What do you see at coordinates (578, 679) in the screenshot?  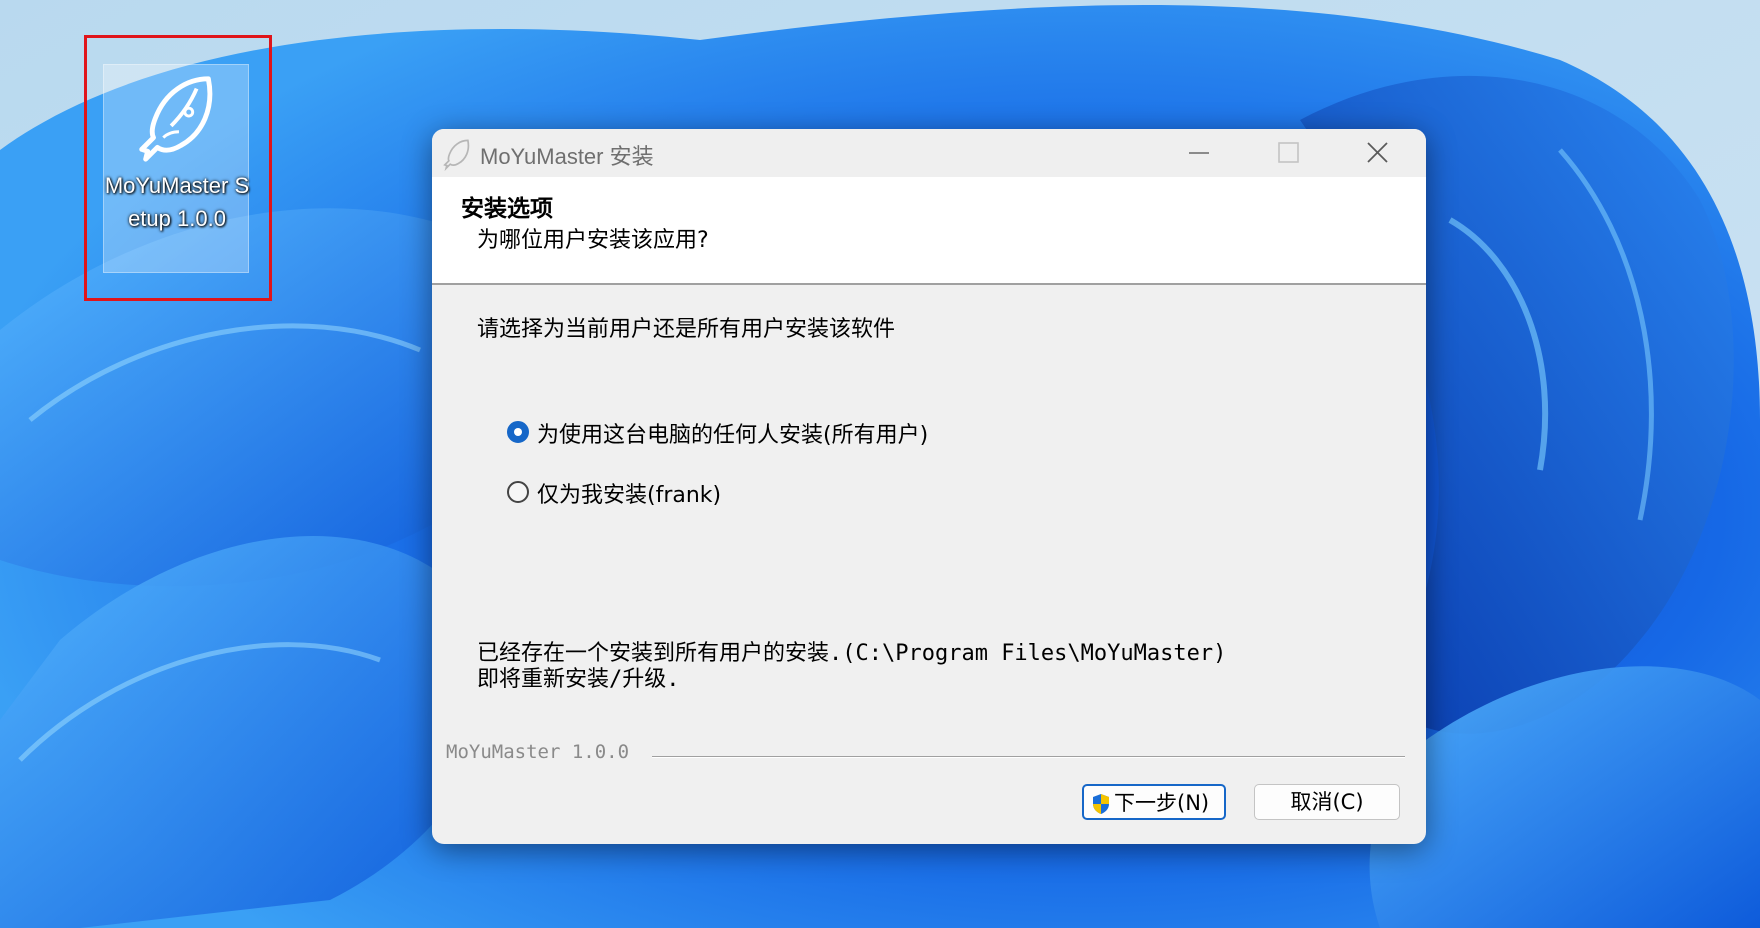 I see `notice-line-2: 即将重新安装/升级.` at bounding box center [578, 679].